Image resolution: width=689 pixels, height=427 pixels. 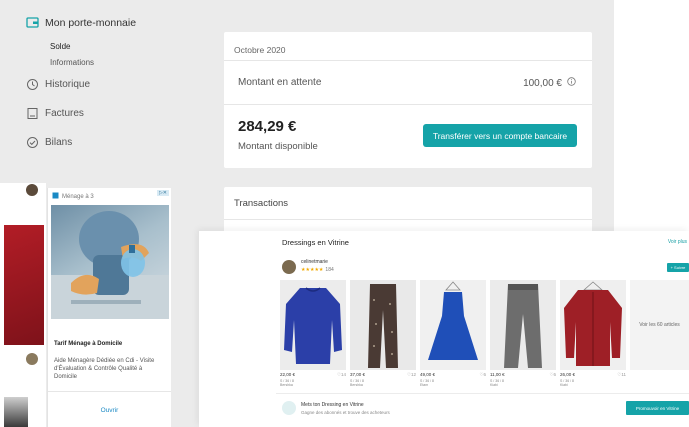 I want to click on storefront-icon, so click(x=289, y=408).